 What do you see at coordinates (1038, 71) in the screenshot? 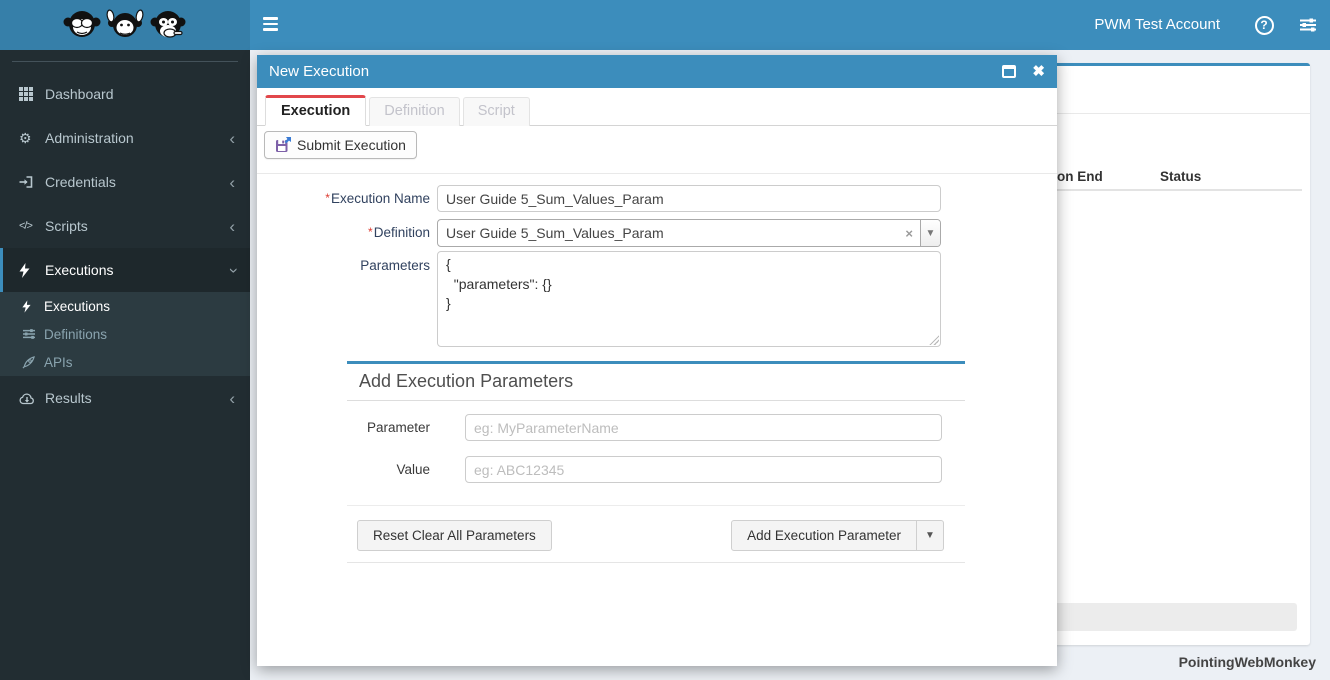
I see `close-icon: ✖` at bounding box center [1038, 71].